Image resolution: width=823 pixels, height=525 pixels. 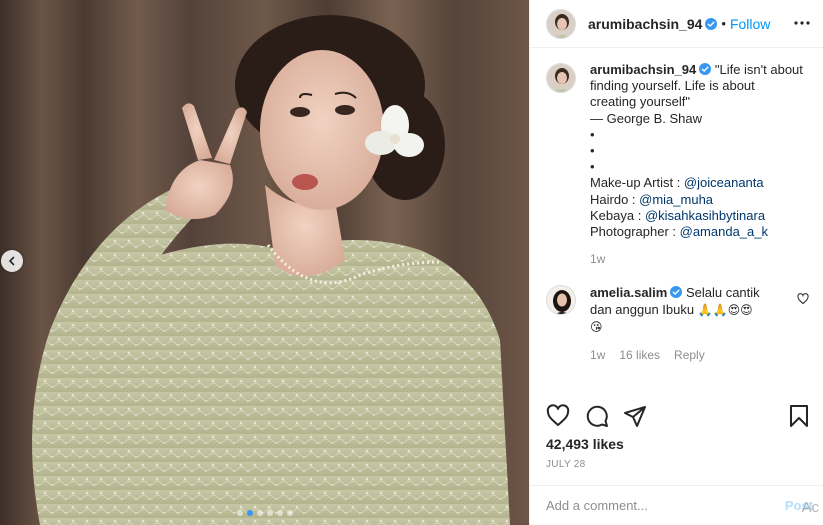 I want to click on caption-meta: 1w, so click(x=696, y=259).